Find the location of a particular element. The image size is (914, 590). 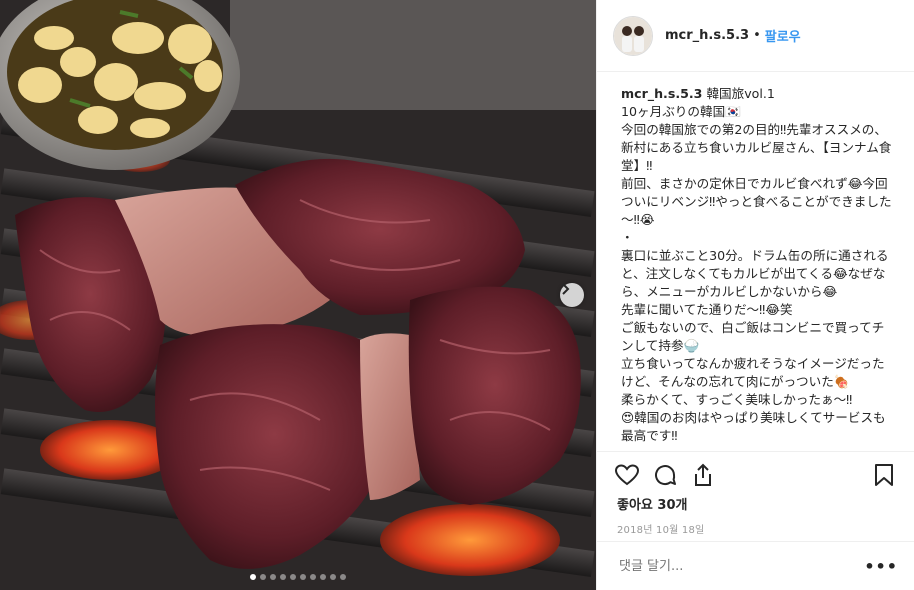

username-link: mcr_h.s.5.3 is located at coordinates (707, 35).